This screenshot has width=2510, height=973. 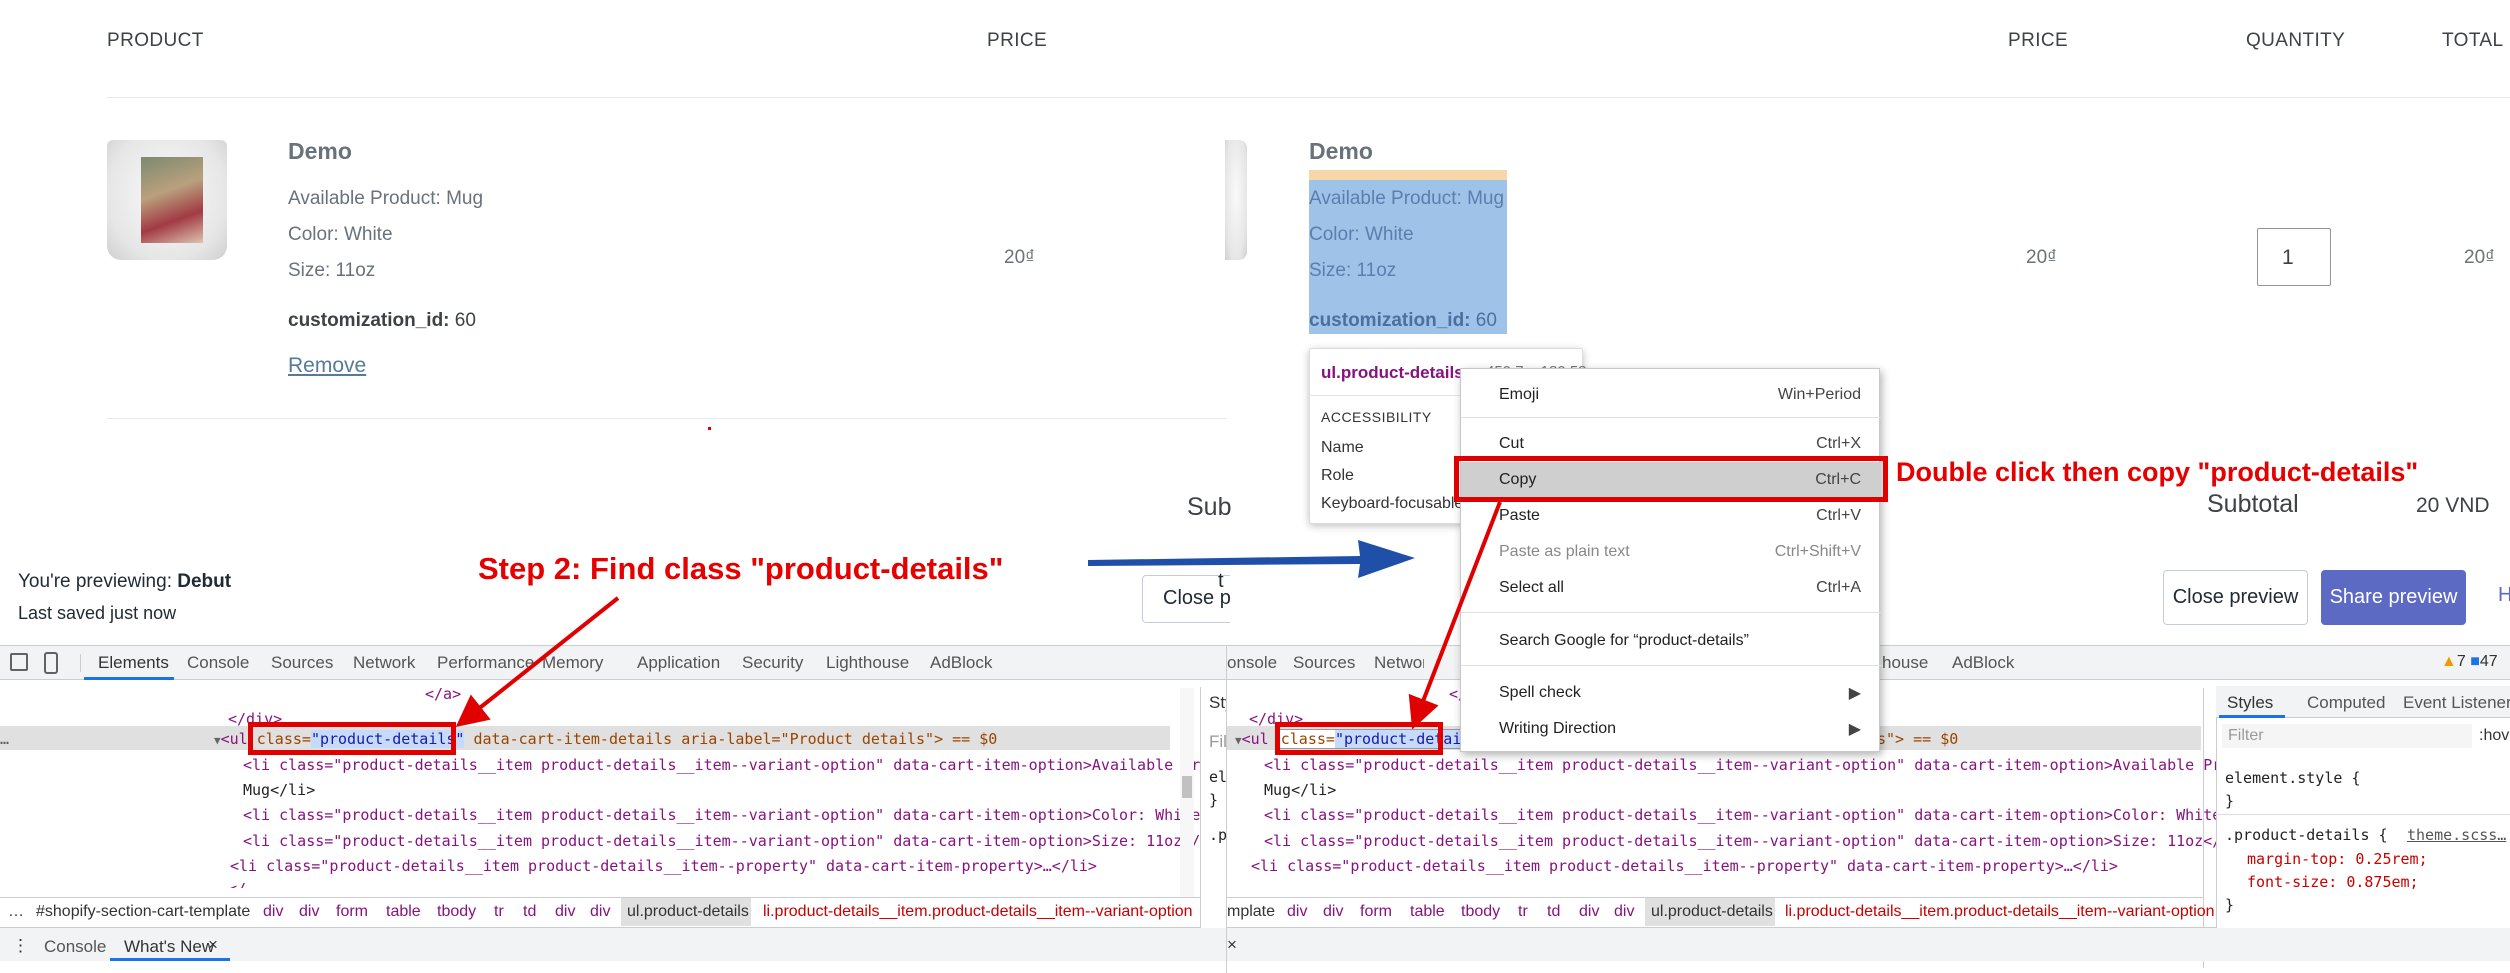 What do you see at coordinates (978, 615) in the screenshot?
I see `annotation-arrows` at bounding box center [978, 615].